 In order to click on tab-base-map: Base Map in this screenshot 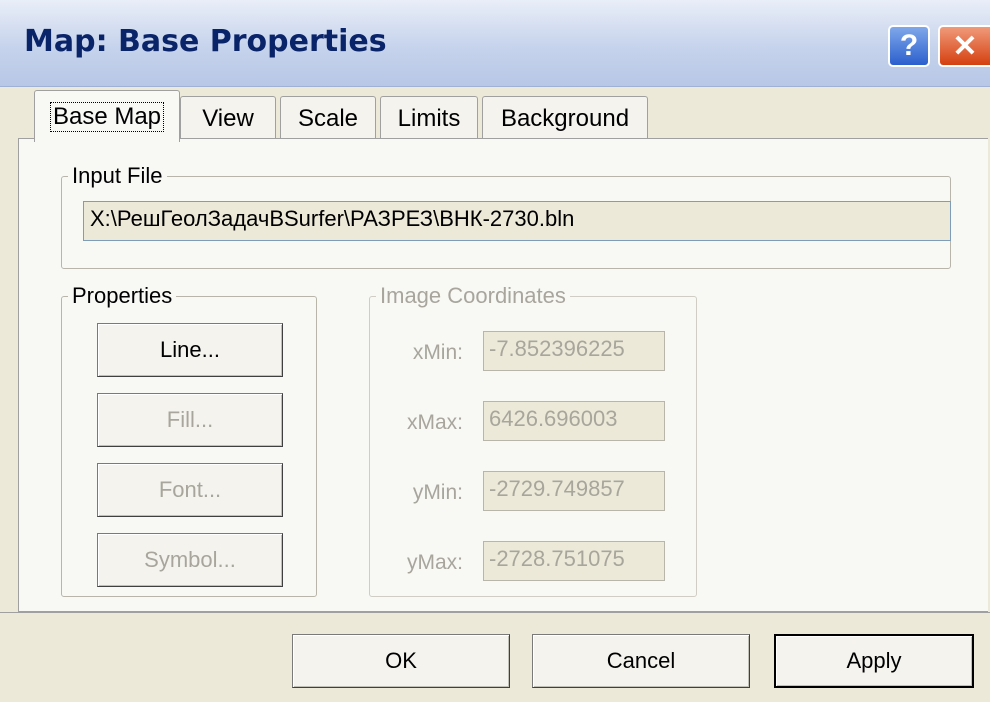, I will do `click(107, 116)`.